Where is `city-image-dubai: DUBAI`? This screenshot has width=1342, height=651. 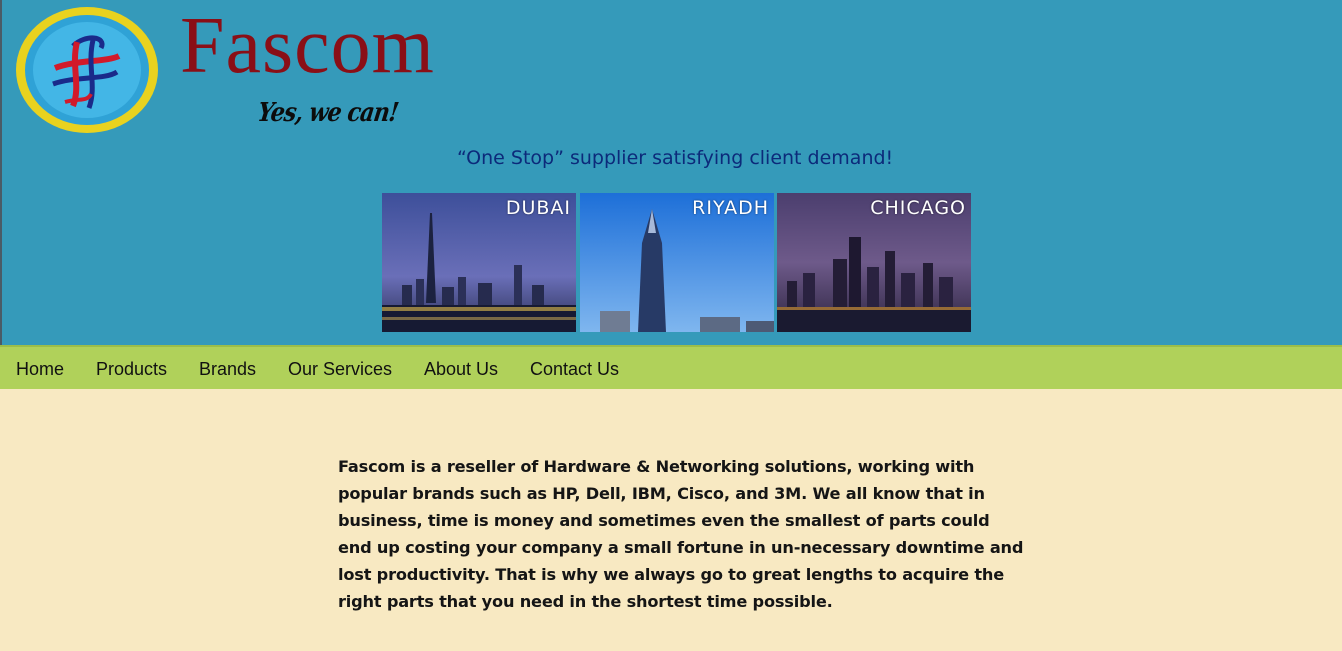 city-image-dubai: DUBAI is located at coordinates (479, 262).